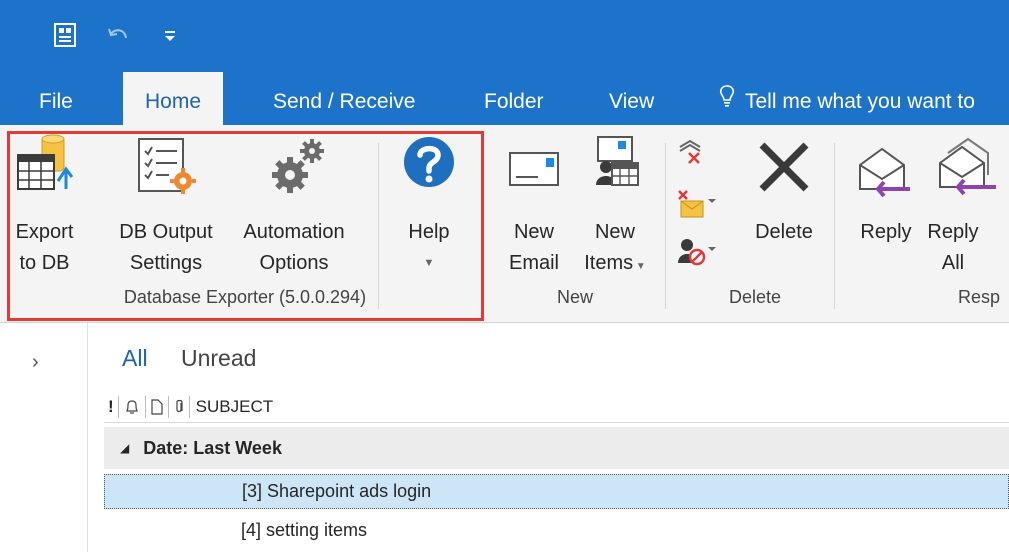 The width and height of the screenshot is (1009, 552). Describe the element at coordinates (170, 35) in the screenshot. I see `customize-qat-icon` at that location.